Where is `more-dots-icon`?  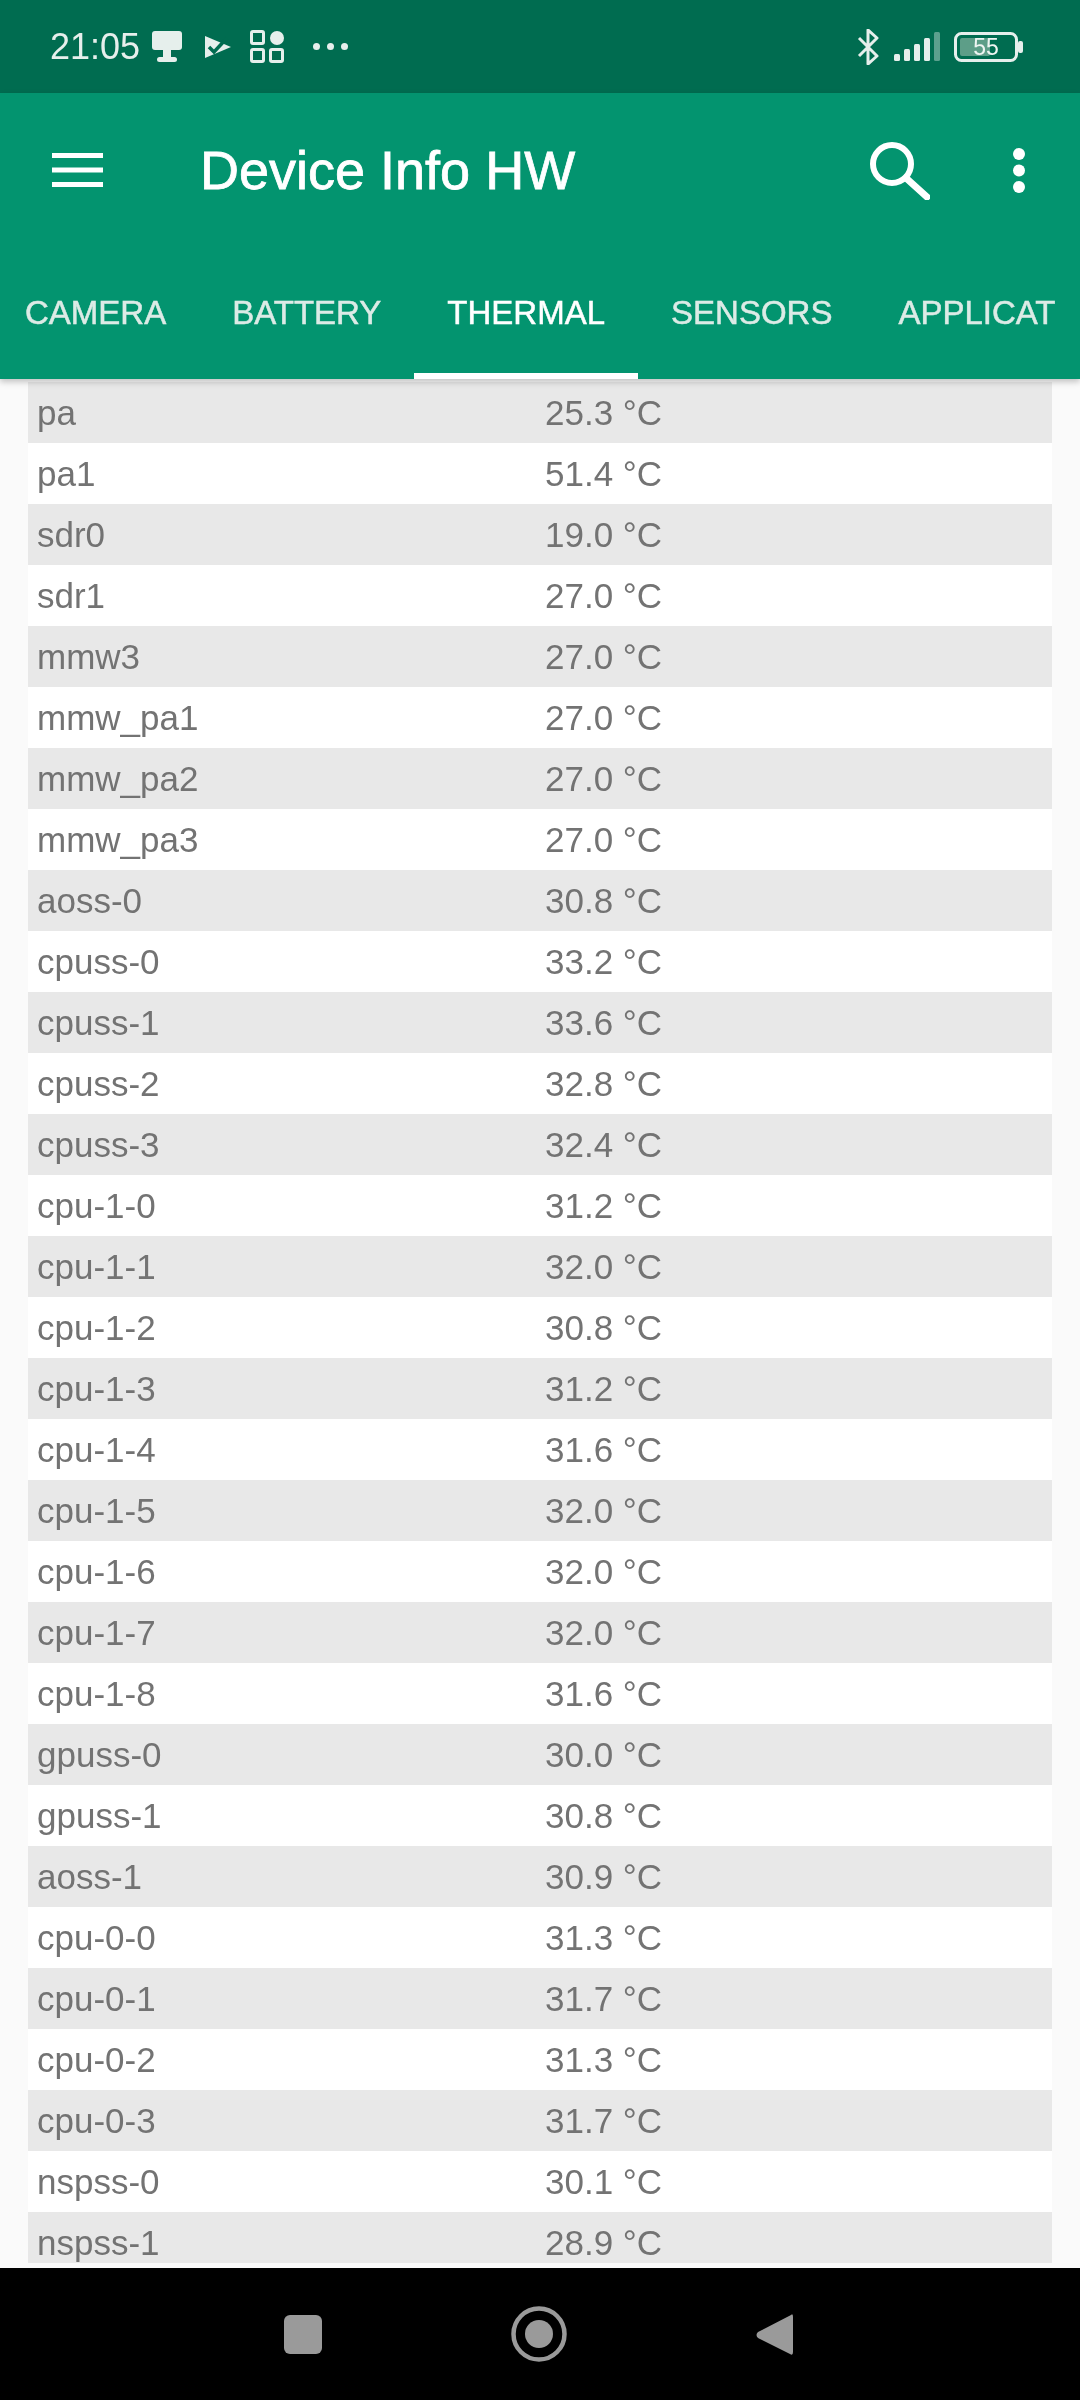 more-dots-icon is located at coordinates (331, 46).